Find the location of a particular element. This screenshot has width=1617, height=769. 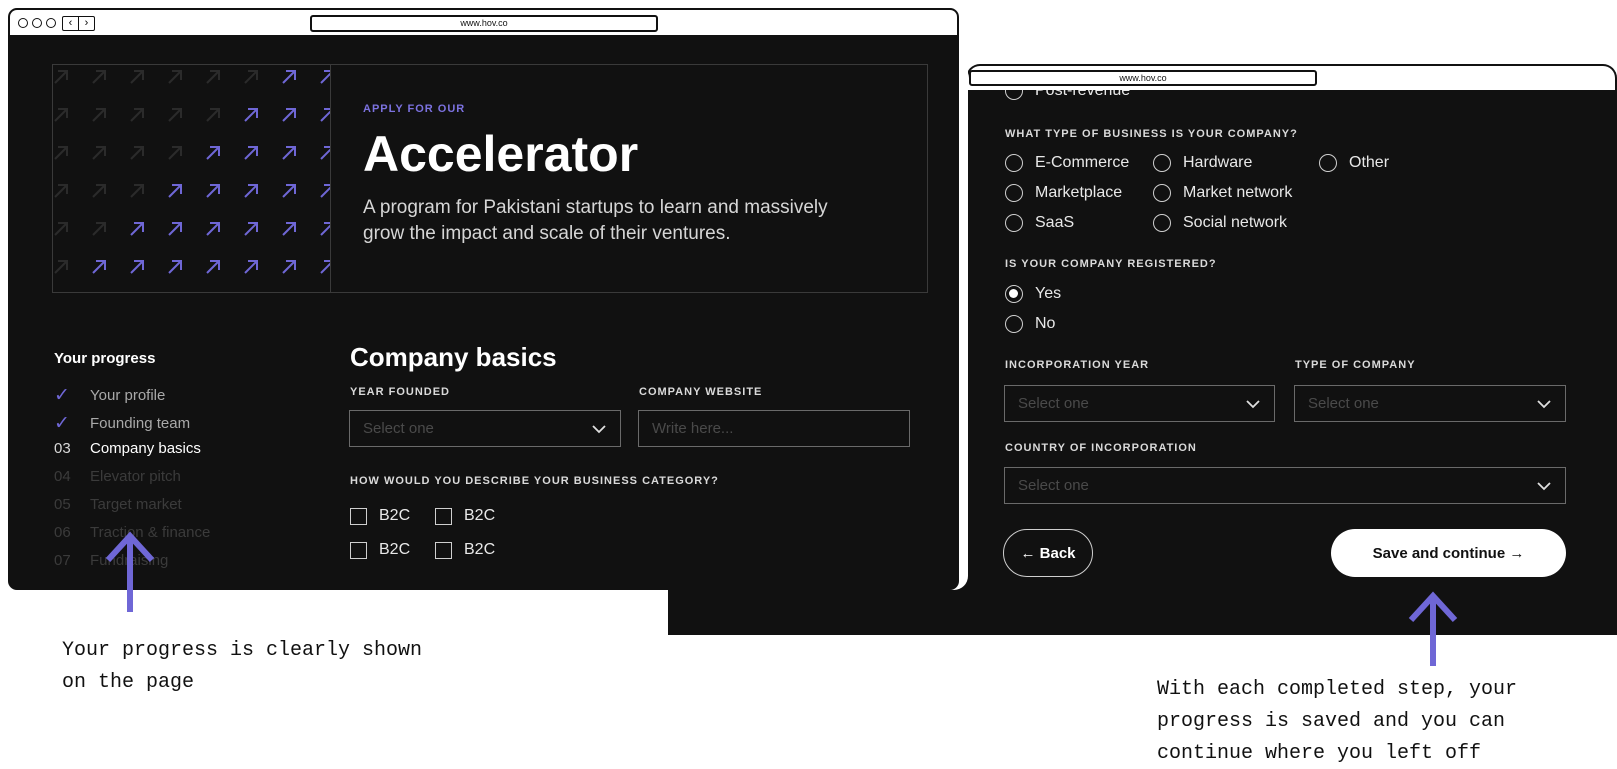

country-select: Select one is located at coordinates (1285, 485).